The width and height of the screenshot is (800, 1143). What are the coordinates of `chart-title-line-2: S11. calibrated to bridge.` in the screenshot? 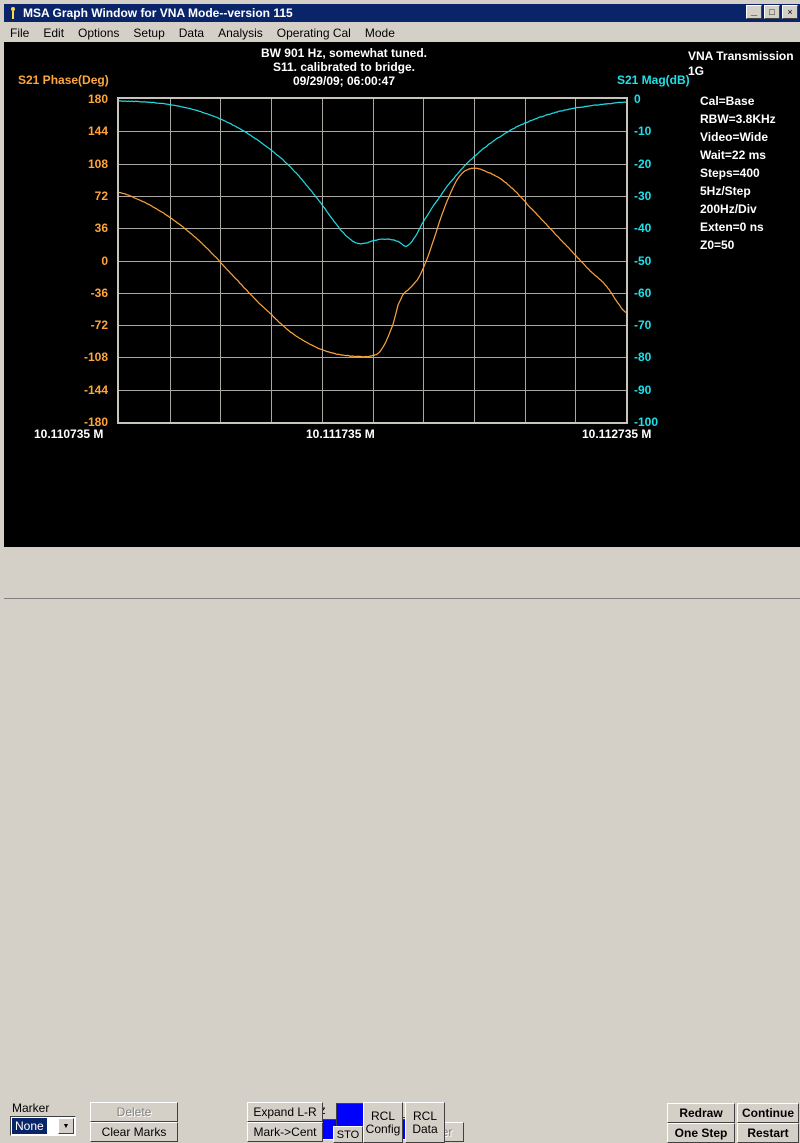 It's located at (344, 67).